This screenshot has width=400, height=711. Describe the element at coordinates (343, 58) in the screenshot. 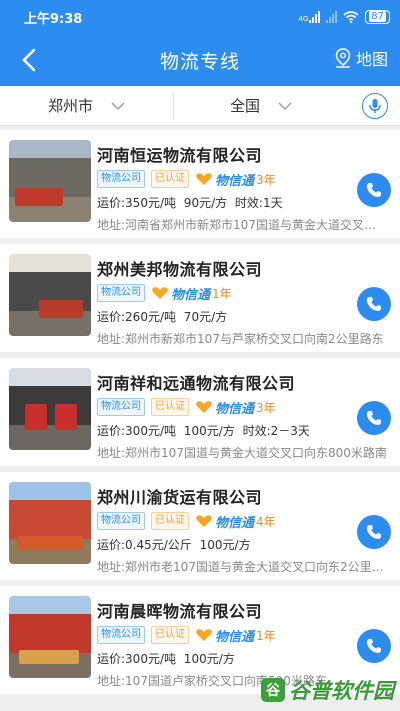

I see `map-pin-icon` at that location.